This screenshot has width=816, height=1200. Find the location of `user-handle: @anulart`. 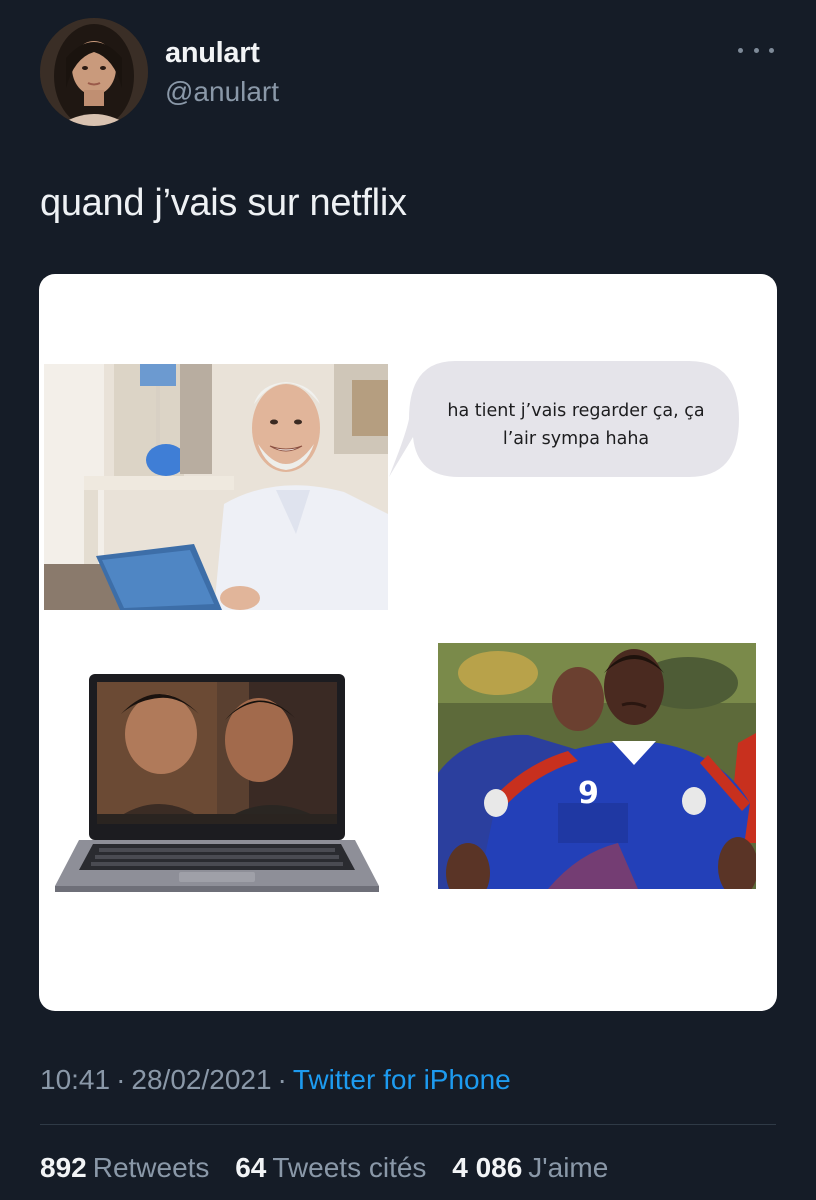

user-handle: @anulart is located at coordinates (222, 92).